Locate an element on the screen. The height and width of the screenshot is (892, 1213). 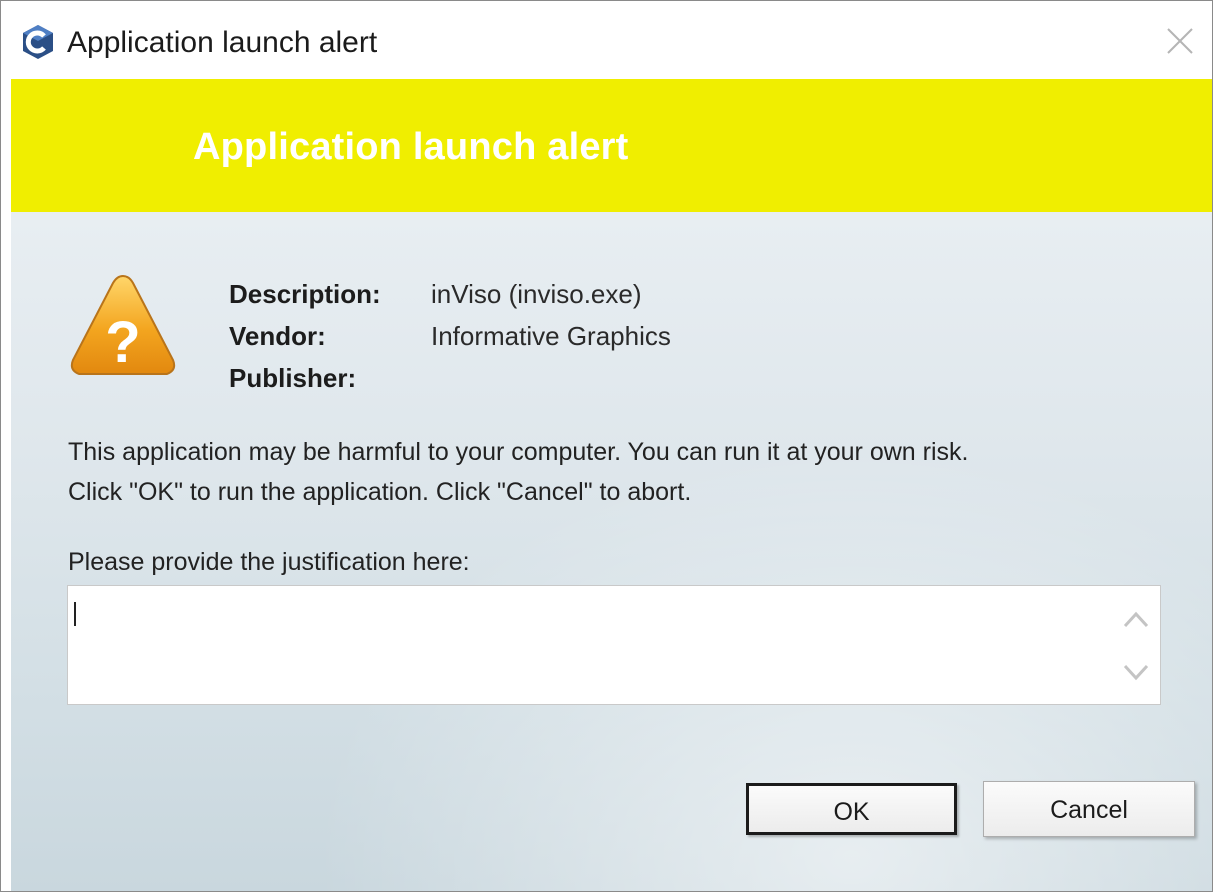
justification-label: Please provide the justification here: is located at coordinates (269, 562).